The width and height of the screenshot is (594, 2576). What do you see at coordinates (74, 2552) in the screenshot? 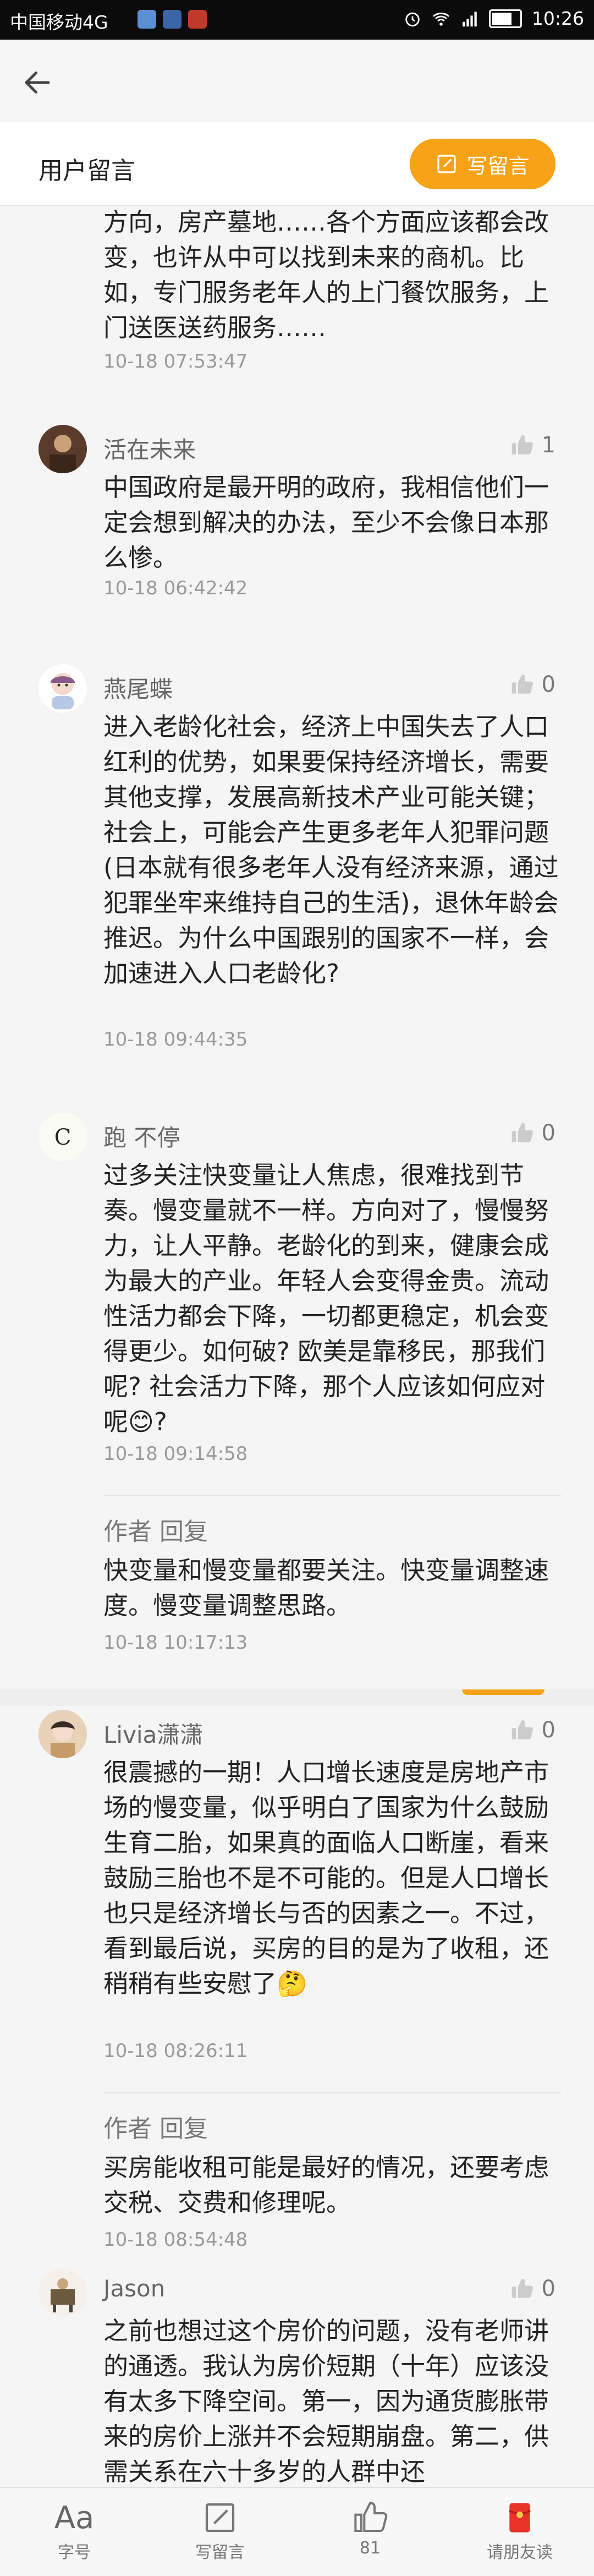
I see `font-size-label: 字号` at bounding box center [74, 2552].